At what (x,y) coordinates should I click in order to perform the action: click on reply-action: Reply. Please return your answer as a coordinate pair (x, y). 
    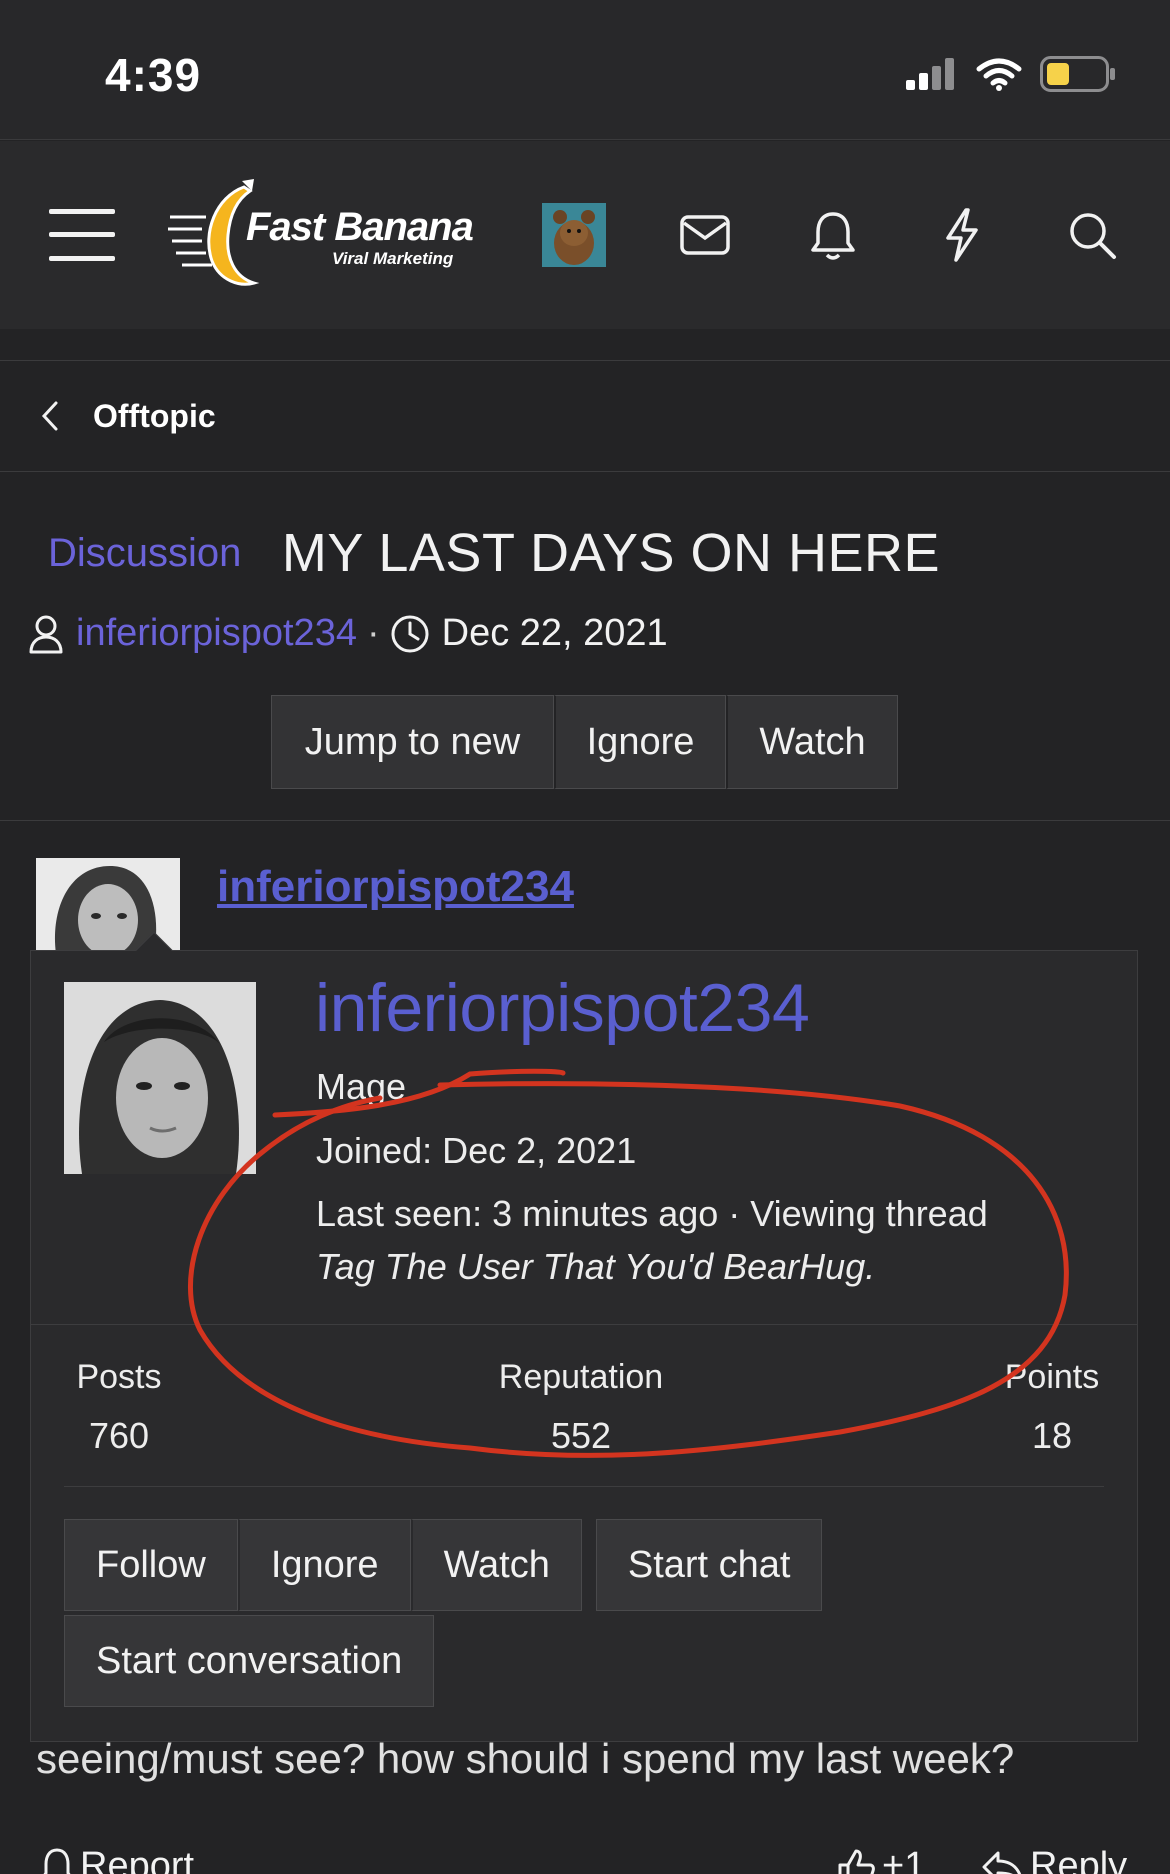
    Looking at the image, I should click on (1053, 1859).